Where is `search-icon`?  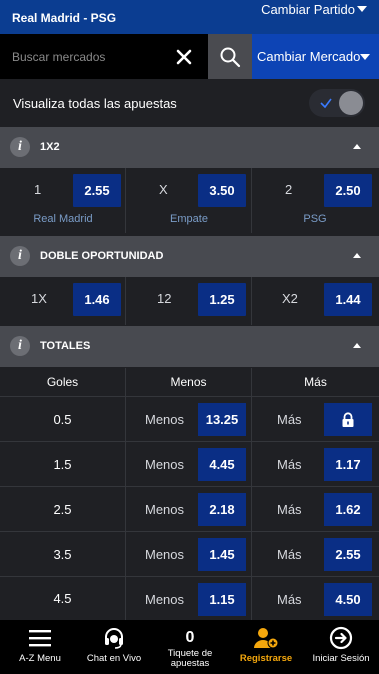 search-icon is located at coordinates (230, 57).